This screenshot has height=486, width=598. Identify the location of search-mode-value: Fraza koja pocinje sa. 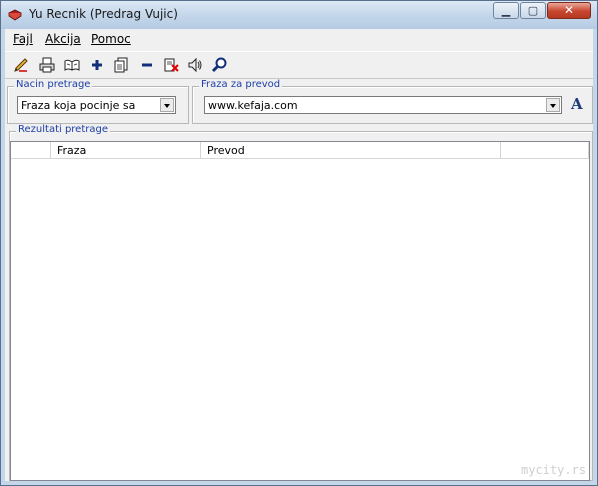
(78, 105).